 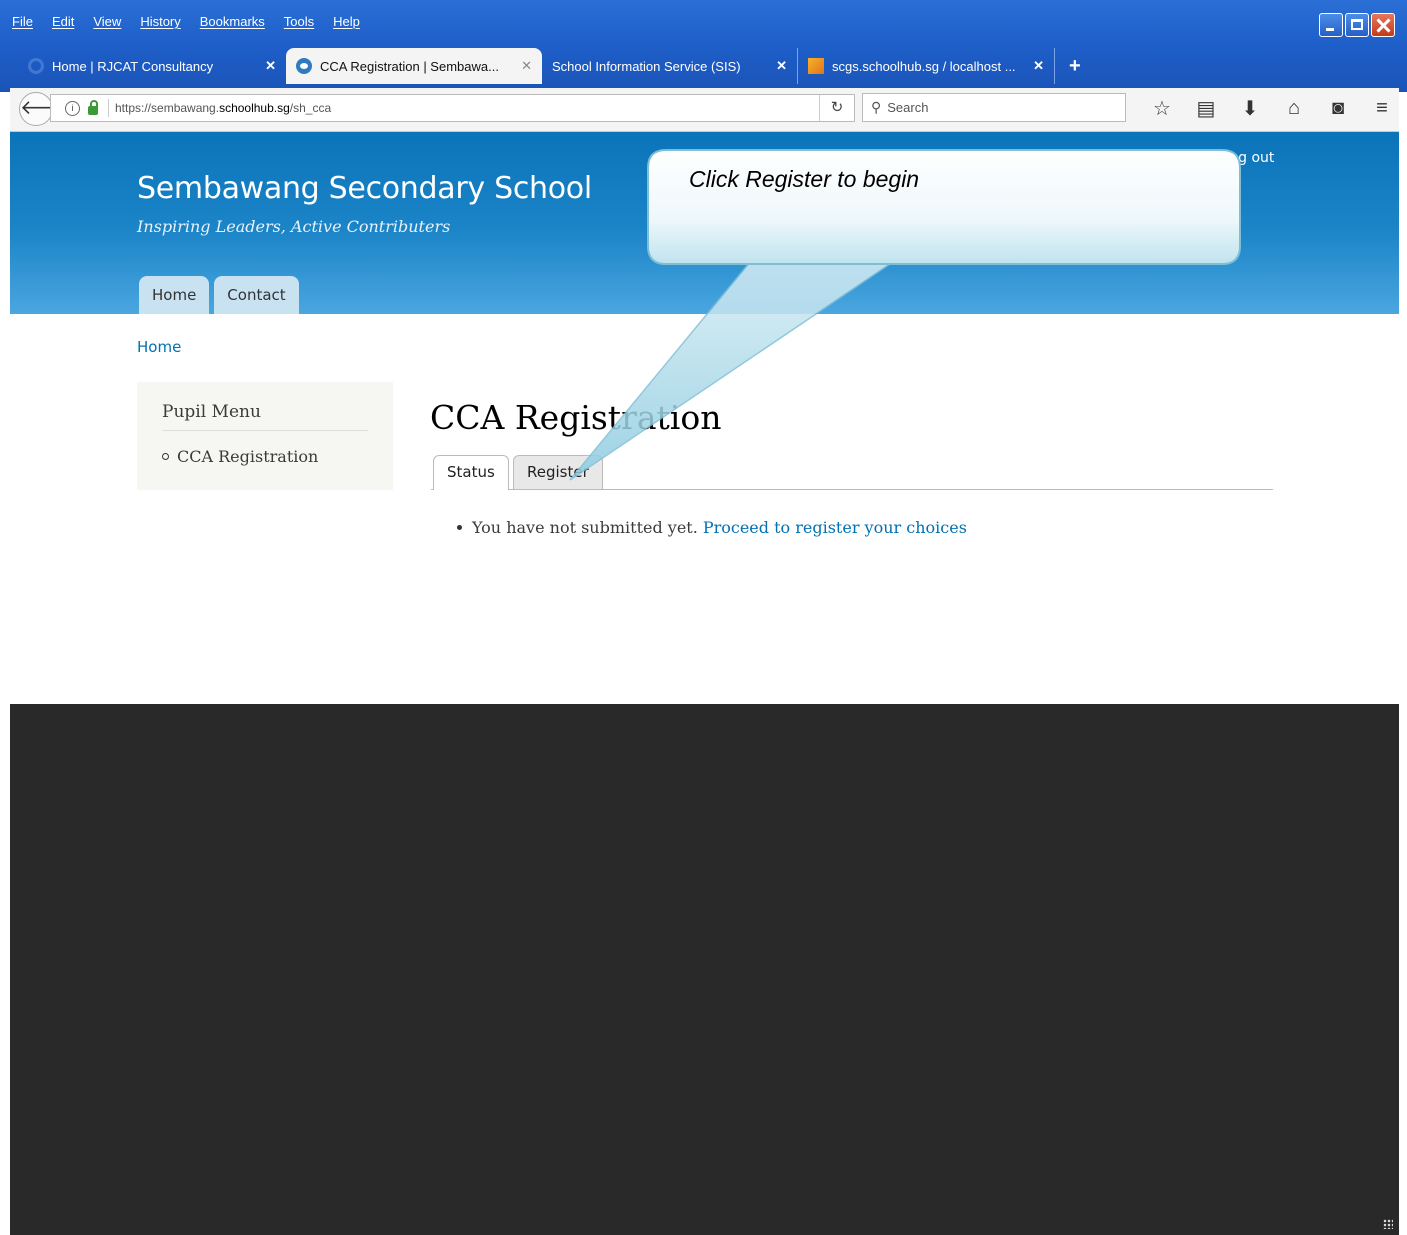 I want to click on menu-help: Help, so click(x=346, y=24).